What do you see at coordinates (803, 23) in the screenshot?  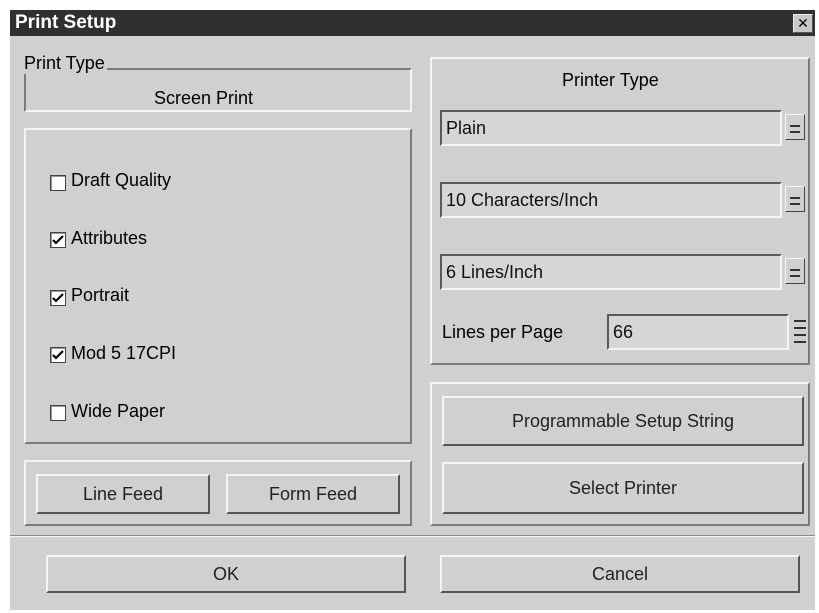 I see `close-icon: ✕` at bounding box center [803, 23].